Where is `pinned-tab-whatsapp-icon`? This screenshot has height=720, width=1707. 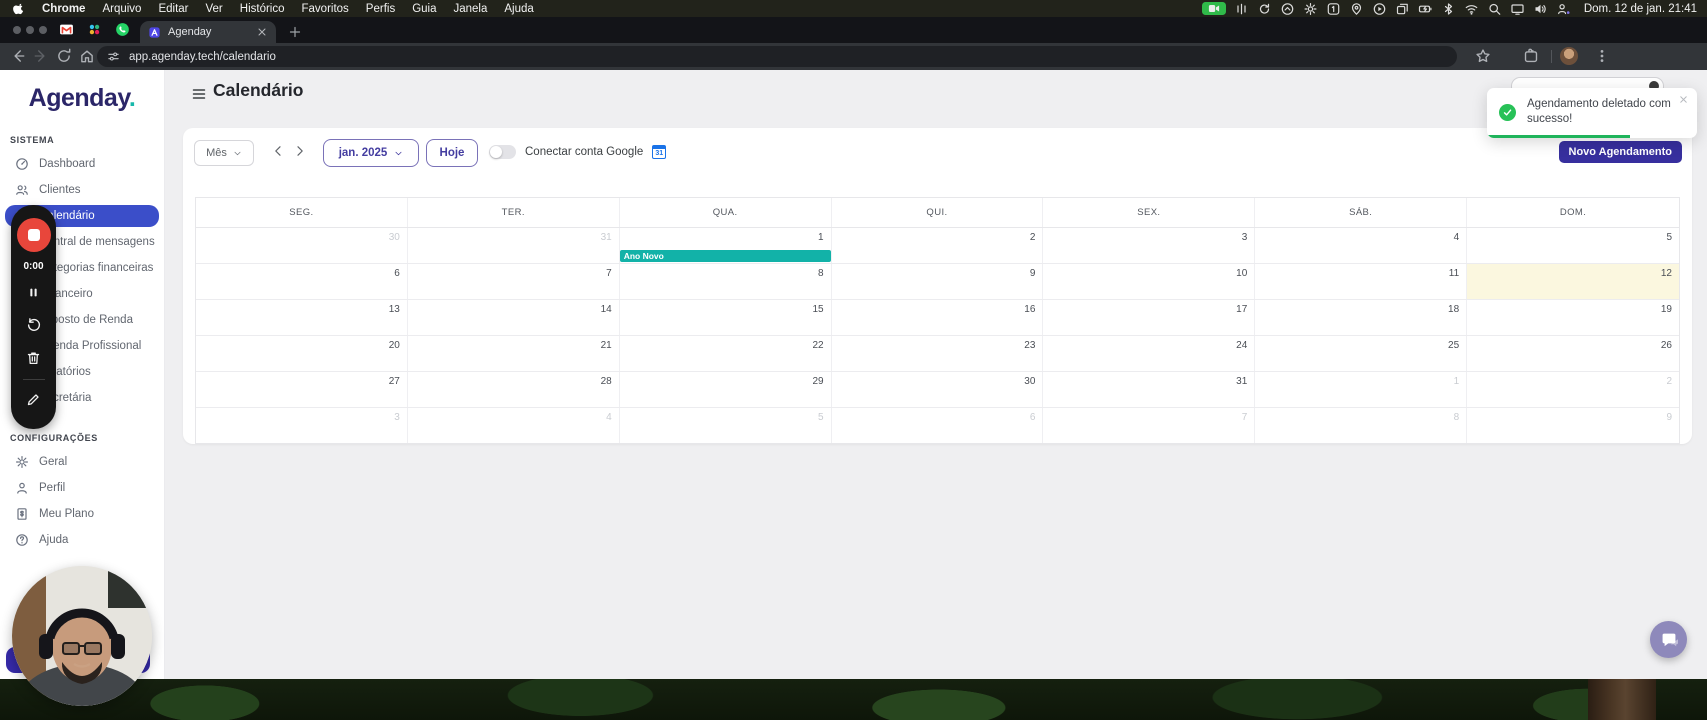
pinned-tab-whatsapp-icon is located at coordinates (122, 29).